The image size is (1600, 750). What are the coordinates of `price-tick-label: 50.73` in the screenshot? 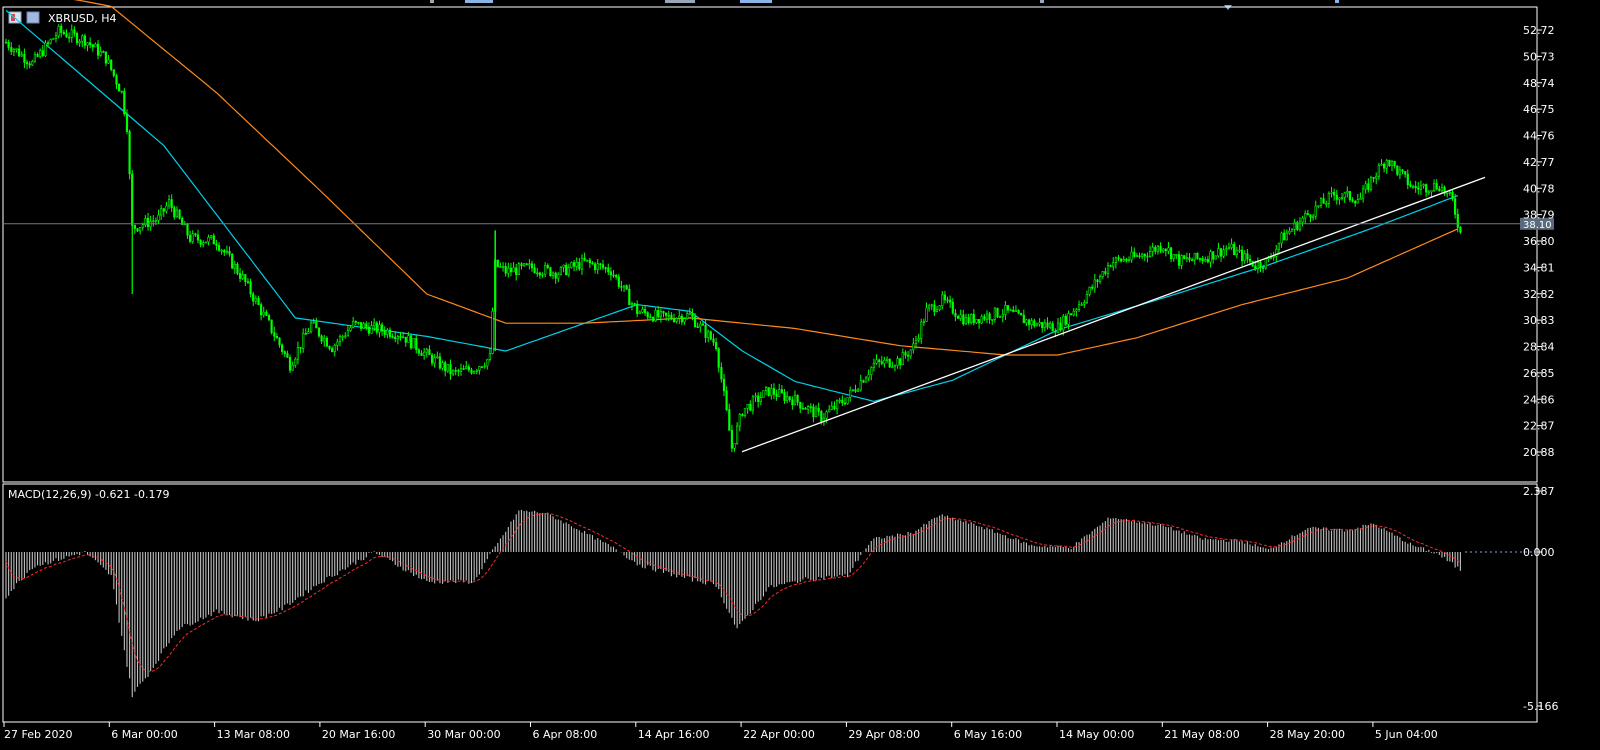 It's located at (1539, 56).